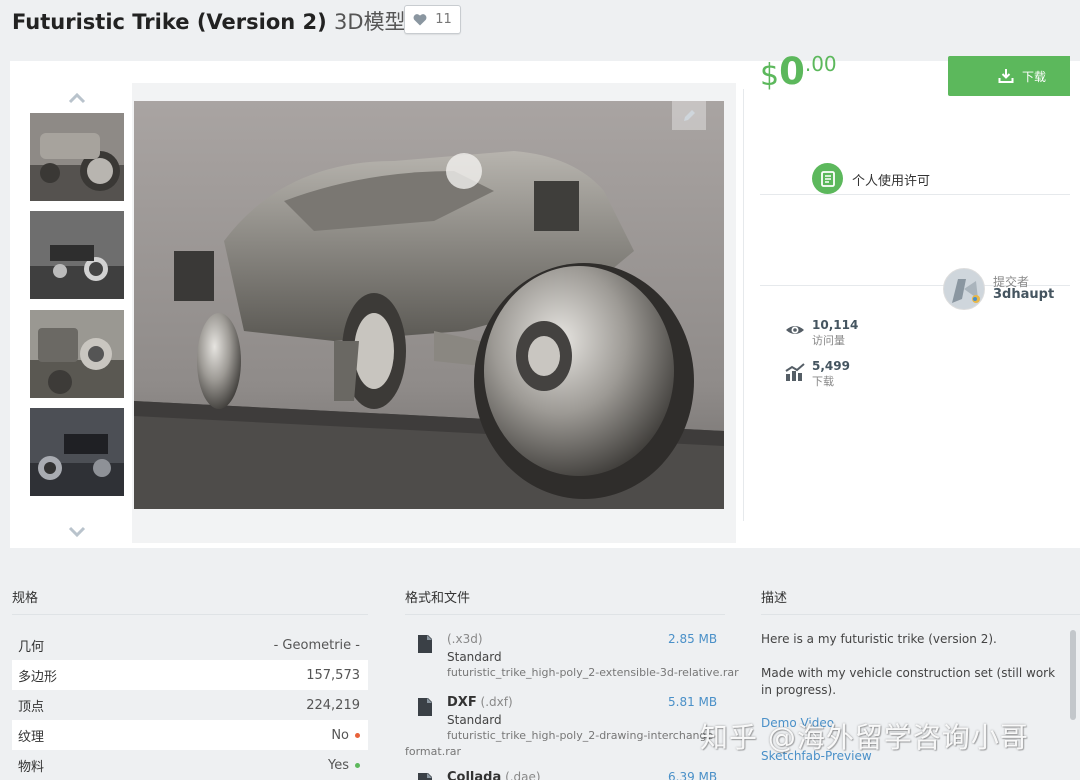 The height and width of the screenshot is (780, 1080). Describe the element at coordinates (443, 19) in the screenshot. I see `like-count: 11` at that location.